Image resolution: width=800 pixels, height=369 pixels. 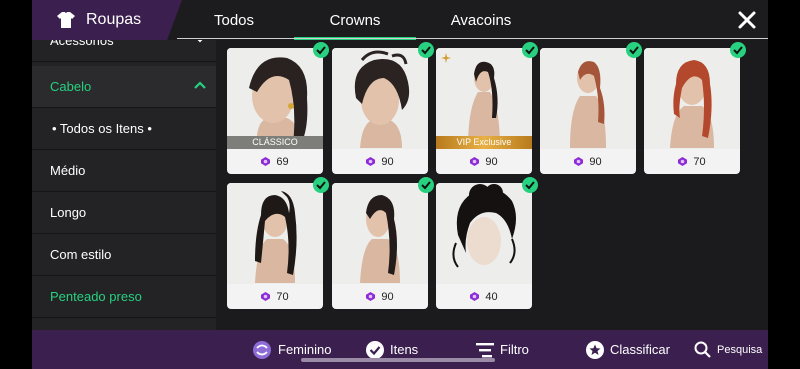 What do you see at coordinates (68, 212) in the screenshot?
I see `sidebar-item-label: Longo` at bounding box center [68, 212].